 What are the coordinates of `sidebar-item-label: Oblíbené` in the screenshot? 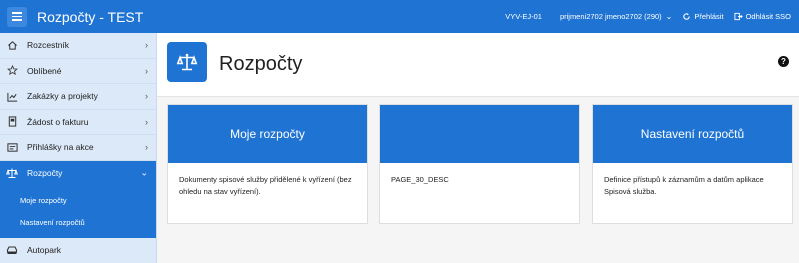 It's located at (44, 70).